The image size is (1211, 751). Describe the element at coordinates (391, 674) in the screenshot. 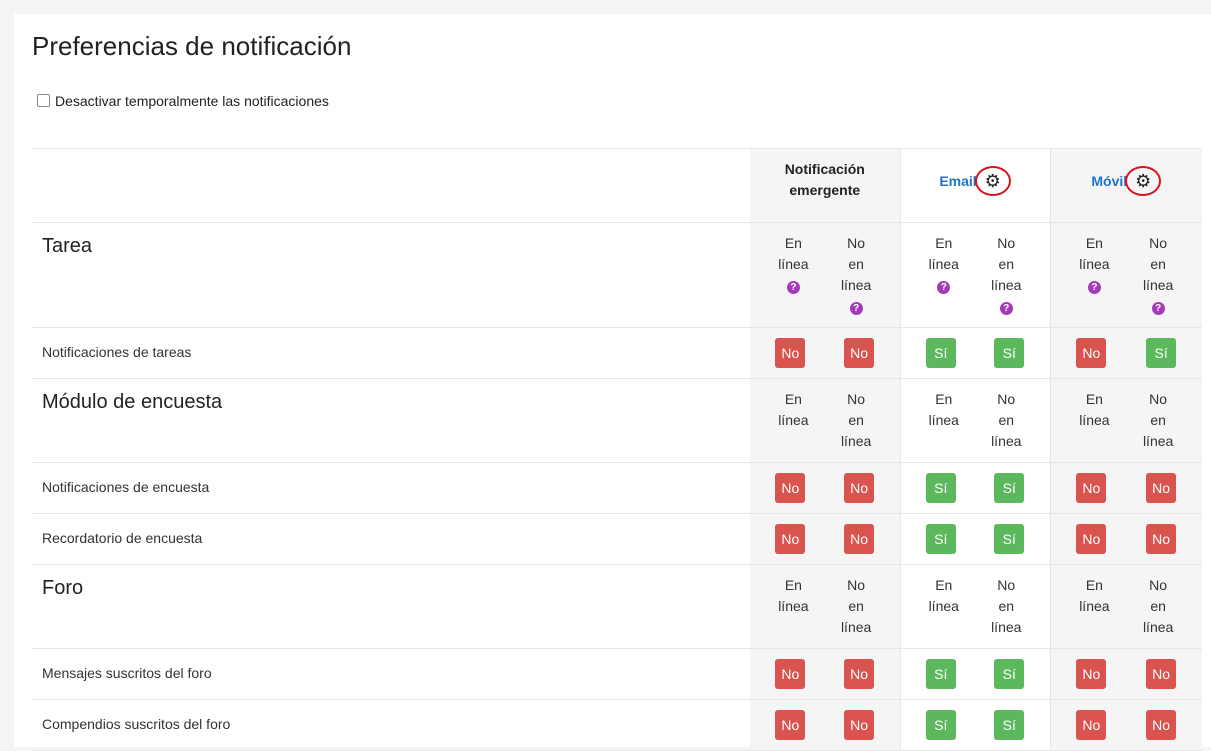

I see `setting-name-cell: Mensajes suscritos del foro` at that location.